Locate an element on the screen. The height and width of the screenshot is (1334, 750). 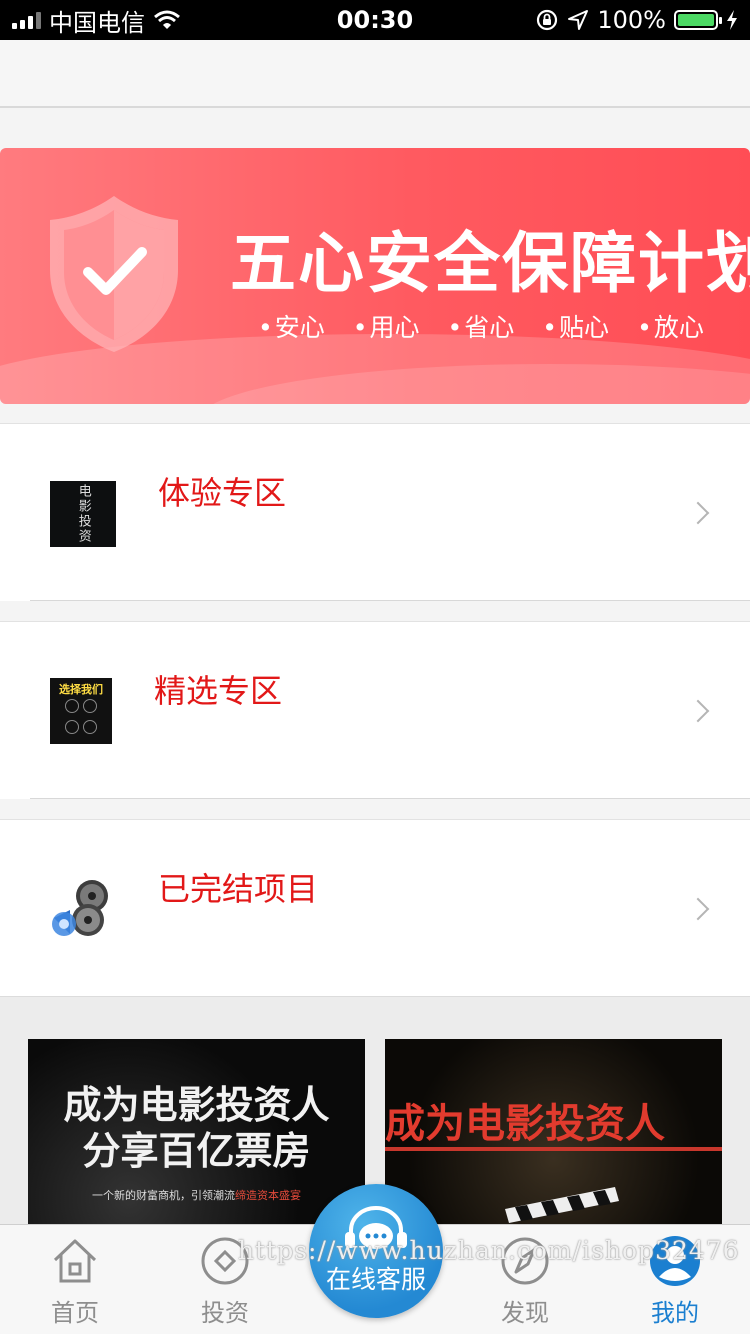
shield-check-icon is located at coordinates (114, 274).